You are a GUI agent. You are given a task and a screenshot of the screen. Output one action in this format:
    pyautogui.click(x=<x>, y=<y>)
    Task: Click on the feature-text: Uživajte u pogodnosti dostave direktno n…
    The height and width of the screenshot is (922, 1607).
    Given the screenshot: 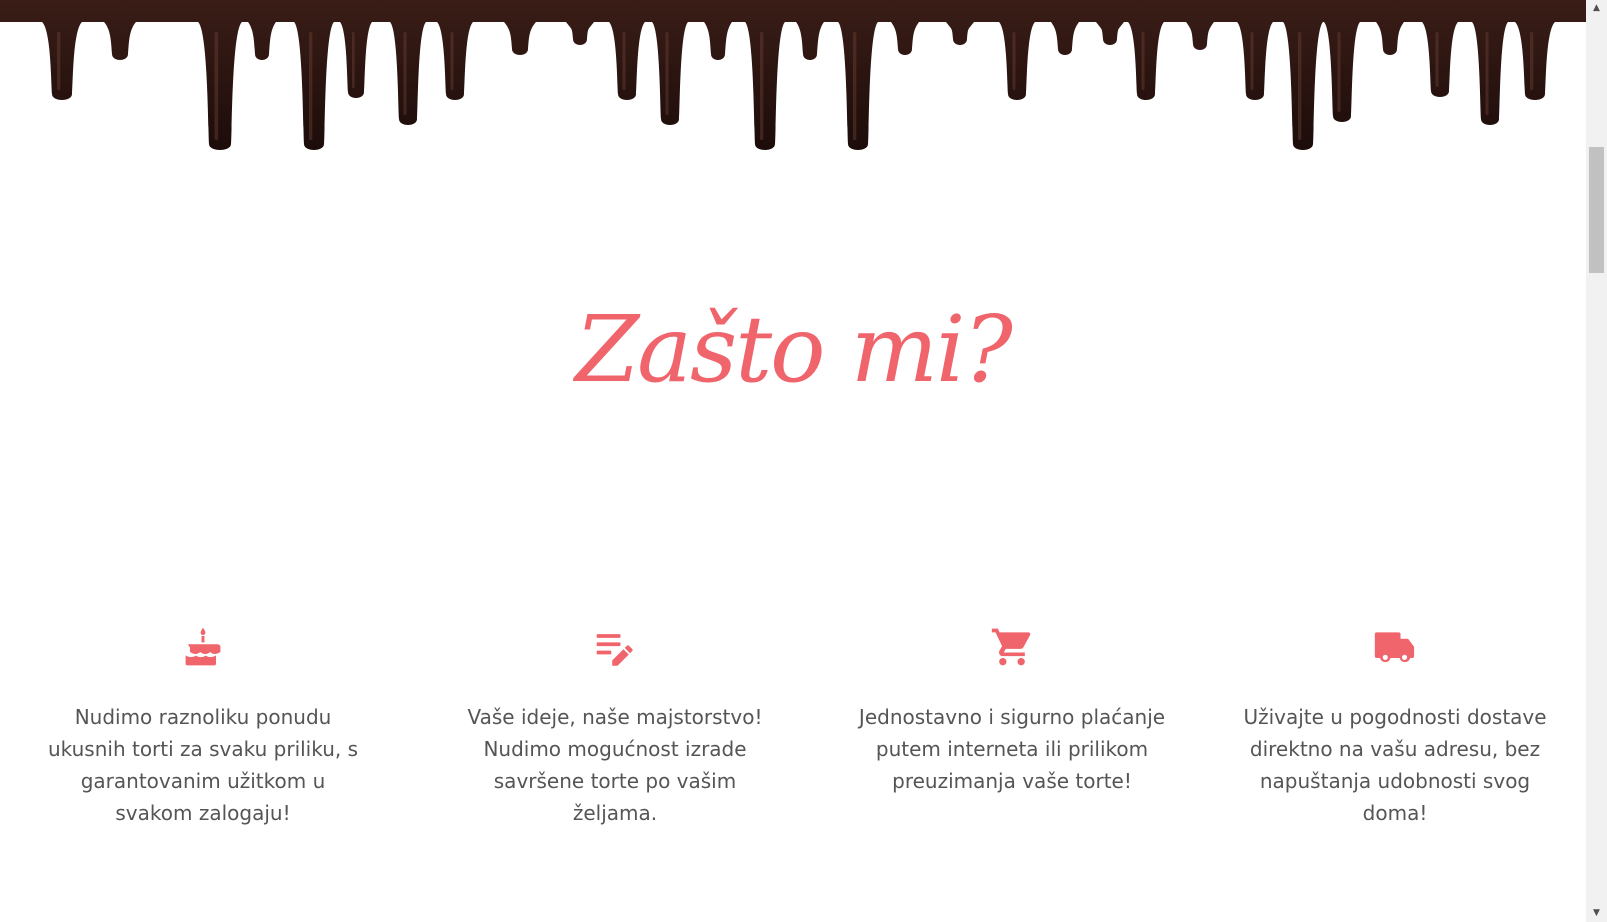 What is the action you would take?
    pyautogui.click(x=1395, y=765)
    